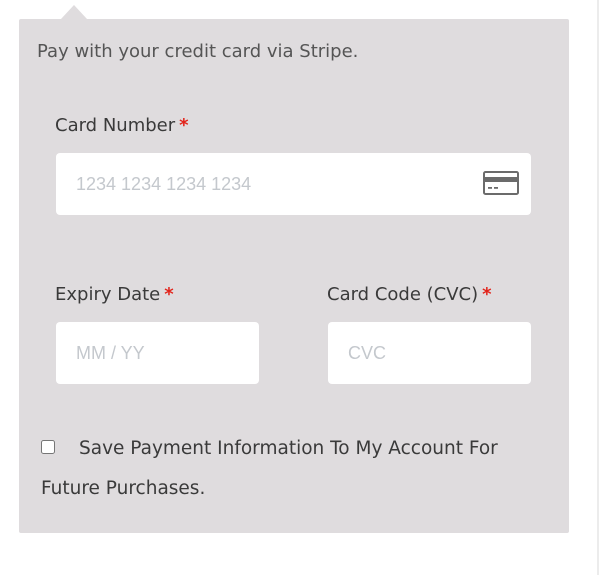 The image size is (599, 575). I want to click on expiry-date-field, so click(157, 353).